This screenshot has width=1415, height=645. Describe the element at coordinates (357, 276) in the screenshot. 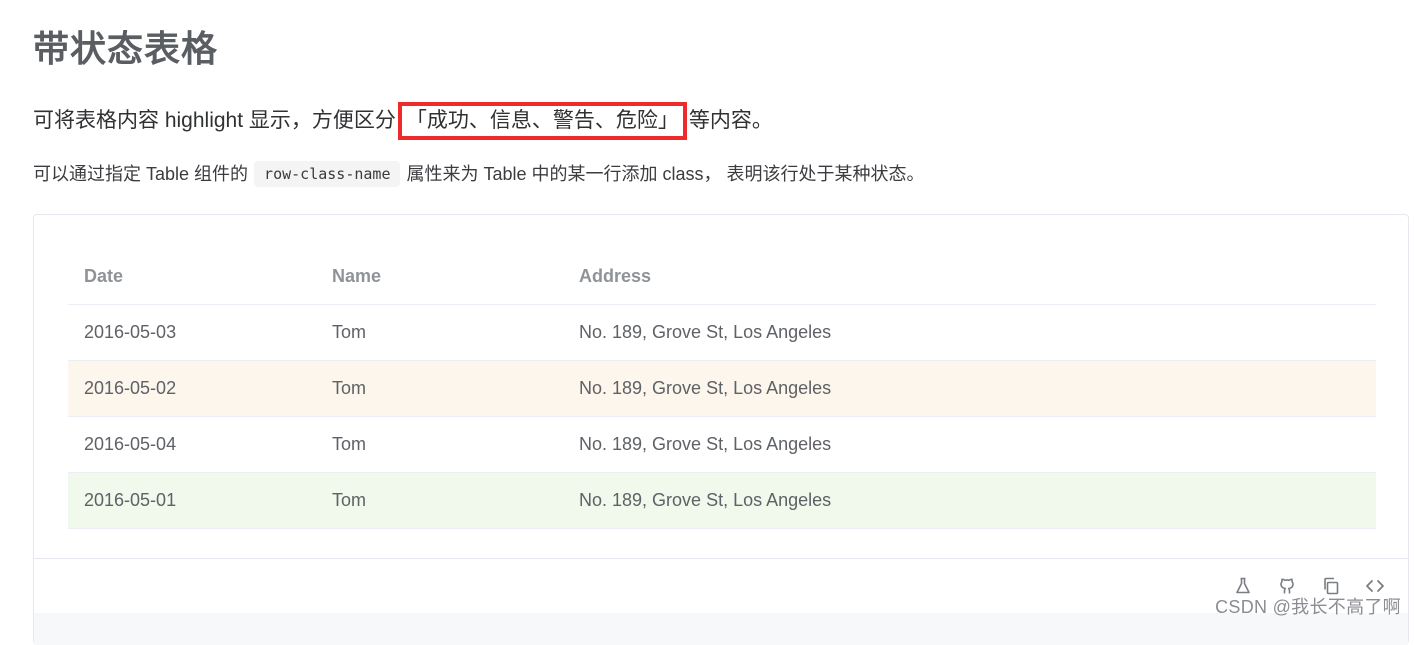

I see `header-name: Name` at that location.